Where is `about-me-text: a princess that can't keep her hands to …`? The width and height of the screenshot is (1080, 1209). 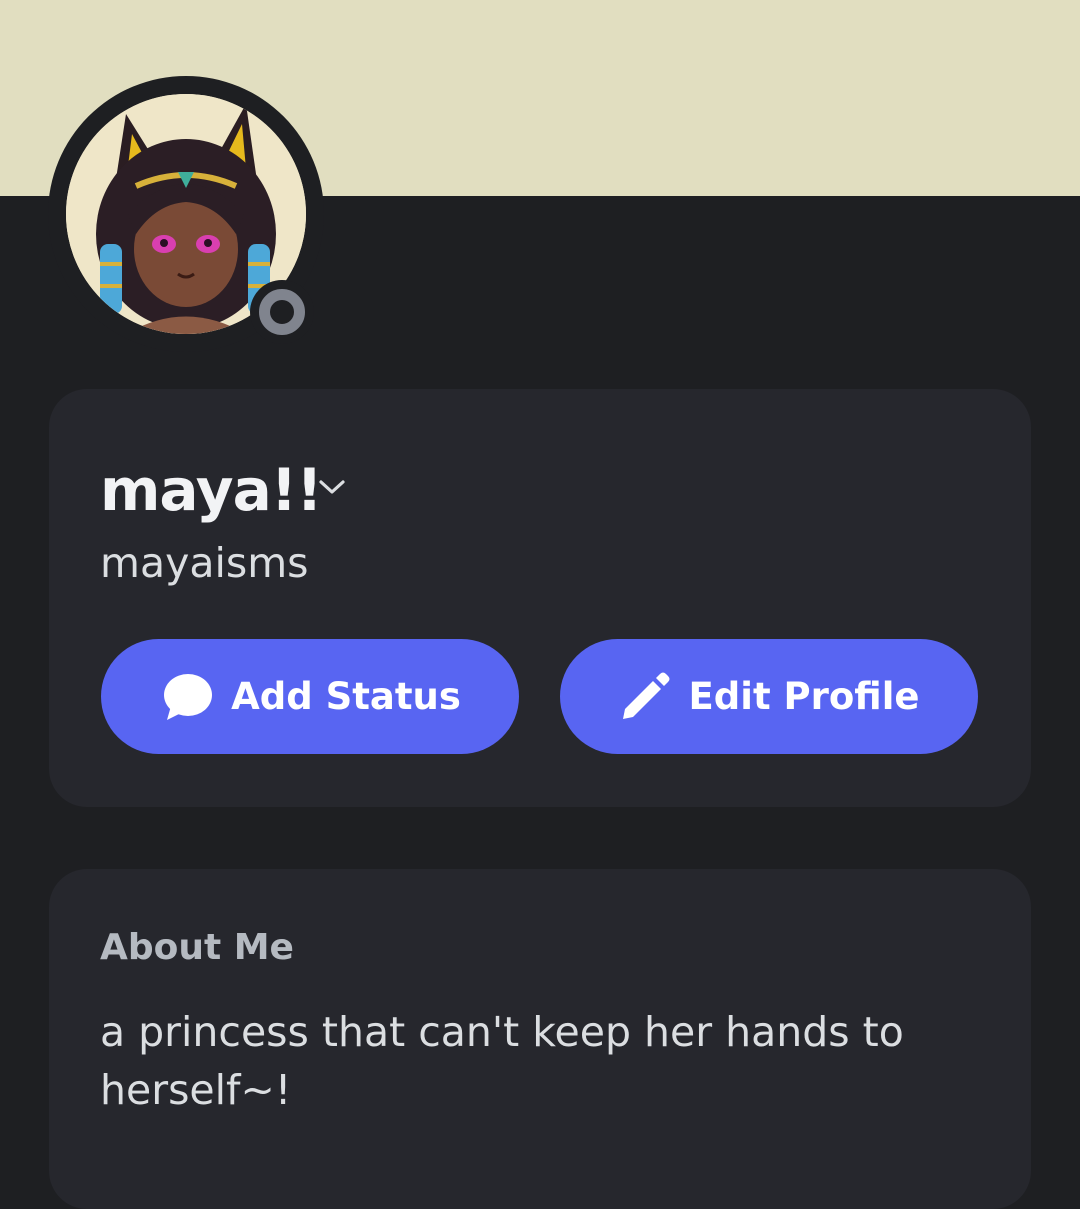
about-me-text: a princess that can't keep her hands to … is located at coordinates (502, 1061).